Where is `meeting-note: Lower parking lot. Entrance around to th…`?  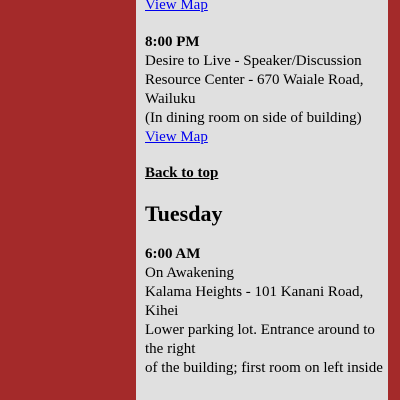
meeting-note: Lower parking lot. Entrance around to th… is located at coordinates (260, 339).